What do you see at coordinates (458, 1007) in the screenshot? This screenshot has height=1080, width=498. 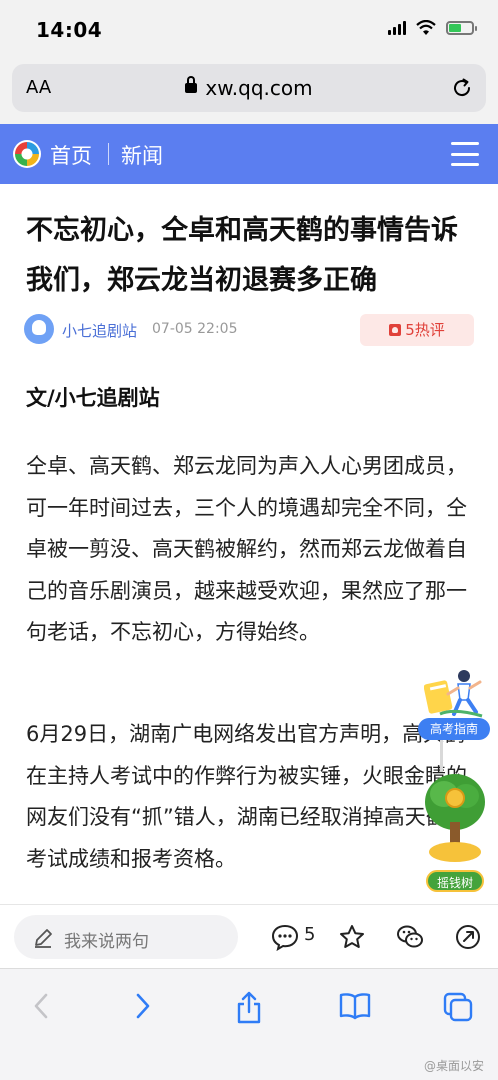 I see `tabs-icon` at bounding box center [458, 1007].